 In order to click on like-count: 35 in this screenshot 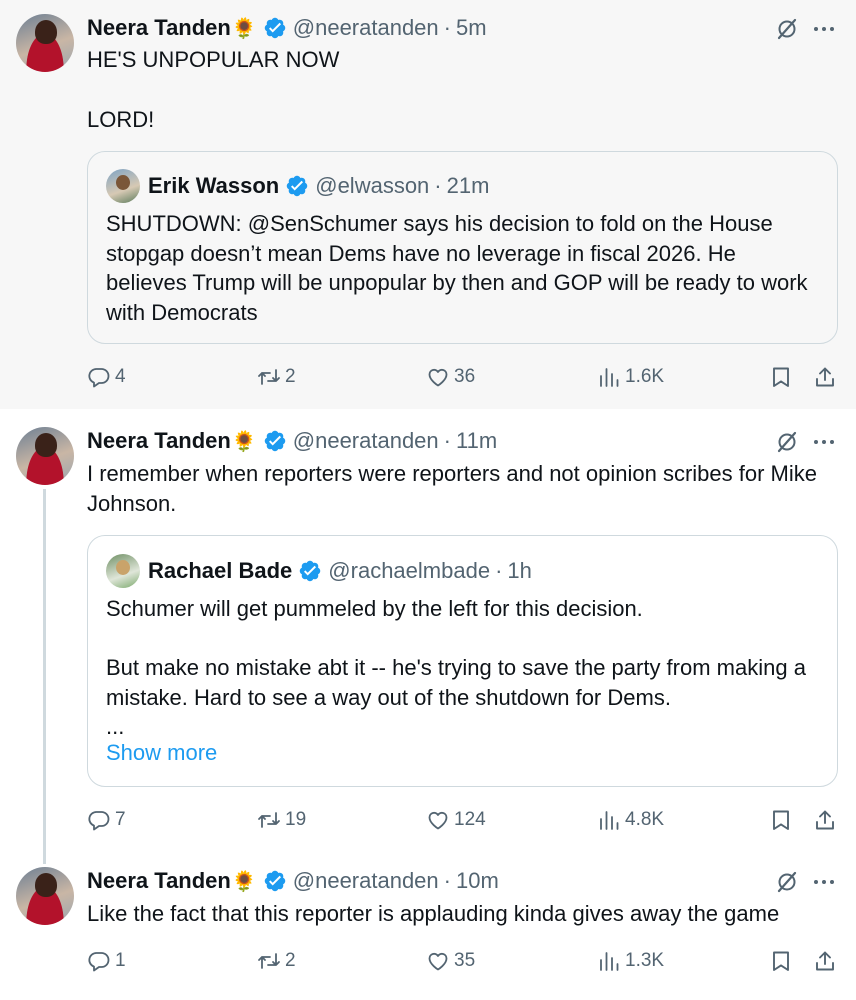, I will do `click(465, 960)`.